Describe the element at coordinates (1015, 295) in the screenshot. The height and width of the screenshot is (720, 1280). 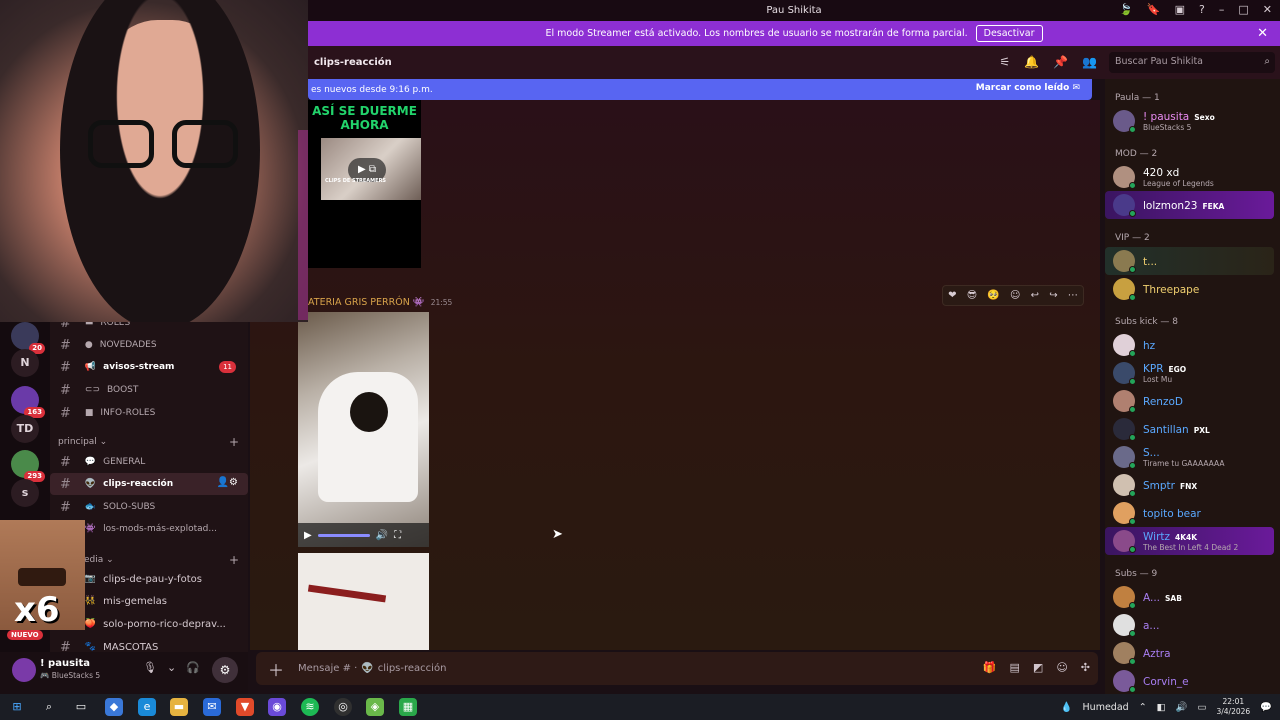
I see `add-reaction-icon: ☺` at that location.